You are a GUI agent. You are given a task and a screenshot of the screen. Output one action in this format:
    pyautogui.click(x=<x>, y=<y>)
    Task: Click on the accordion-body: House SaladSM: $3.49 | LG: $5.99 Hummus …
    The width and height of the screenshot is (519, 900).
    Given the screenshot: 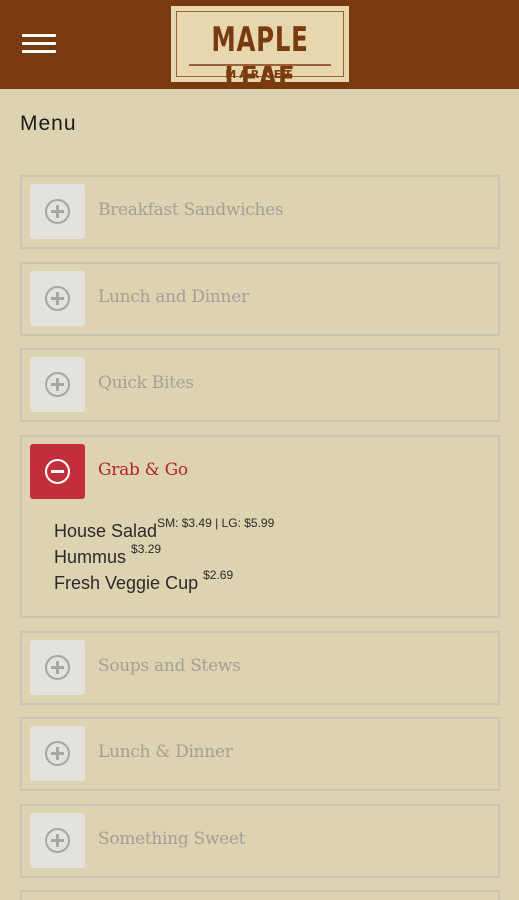 What is the action you would take?
    pyautogui.click(x=260, y=562)
    